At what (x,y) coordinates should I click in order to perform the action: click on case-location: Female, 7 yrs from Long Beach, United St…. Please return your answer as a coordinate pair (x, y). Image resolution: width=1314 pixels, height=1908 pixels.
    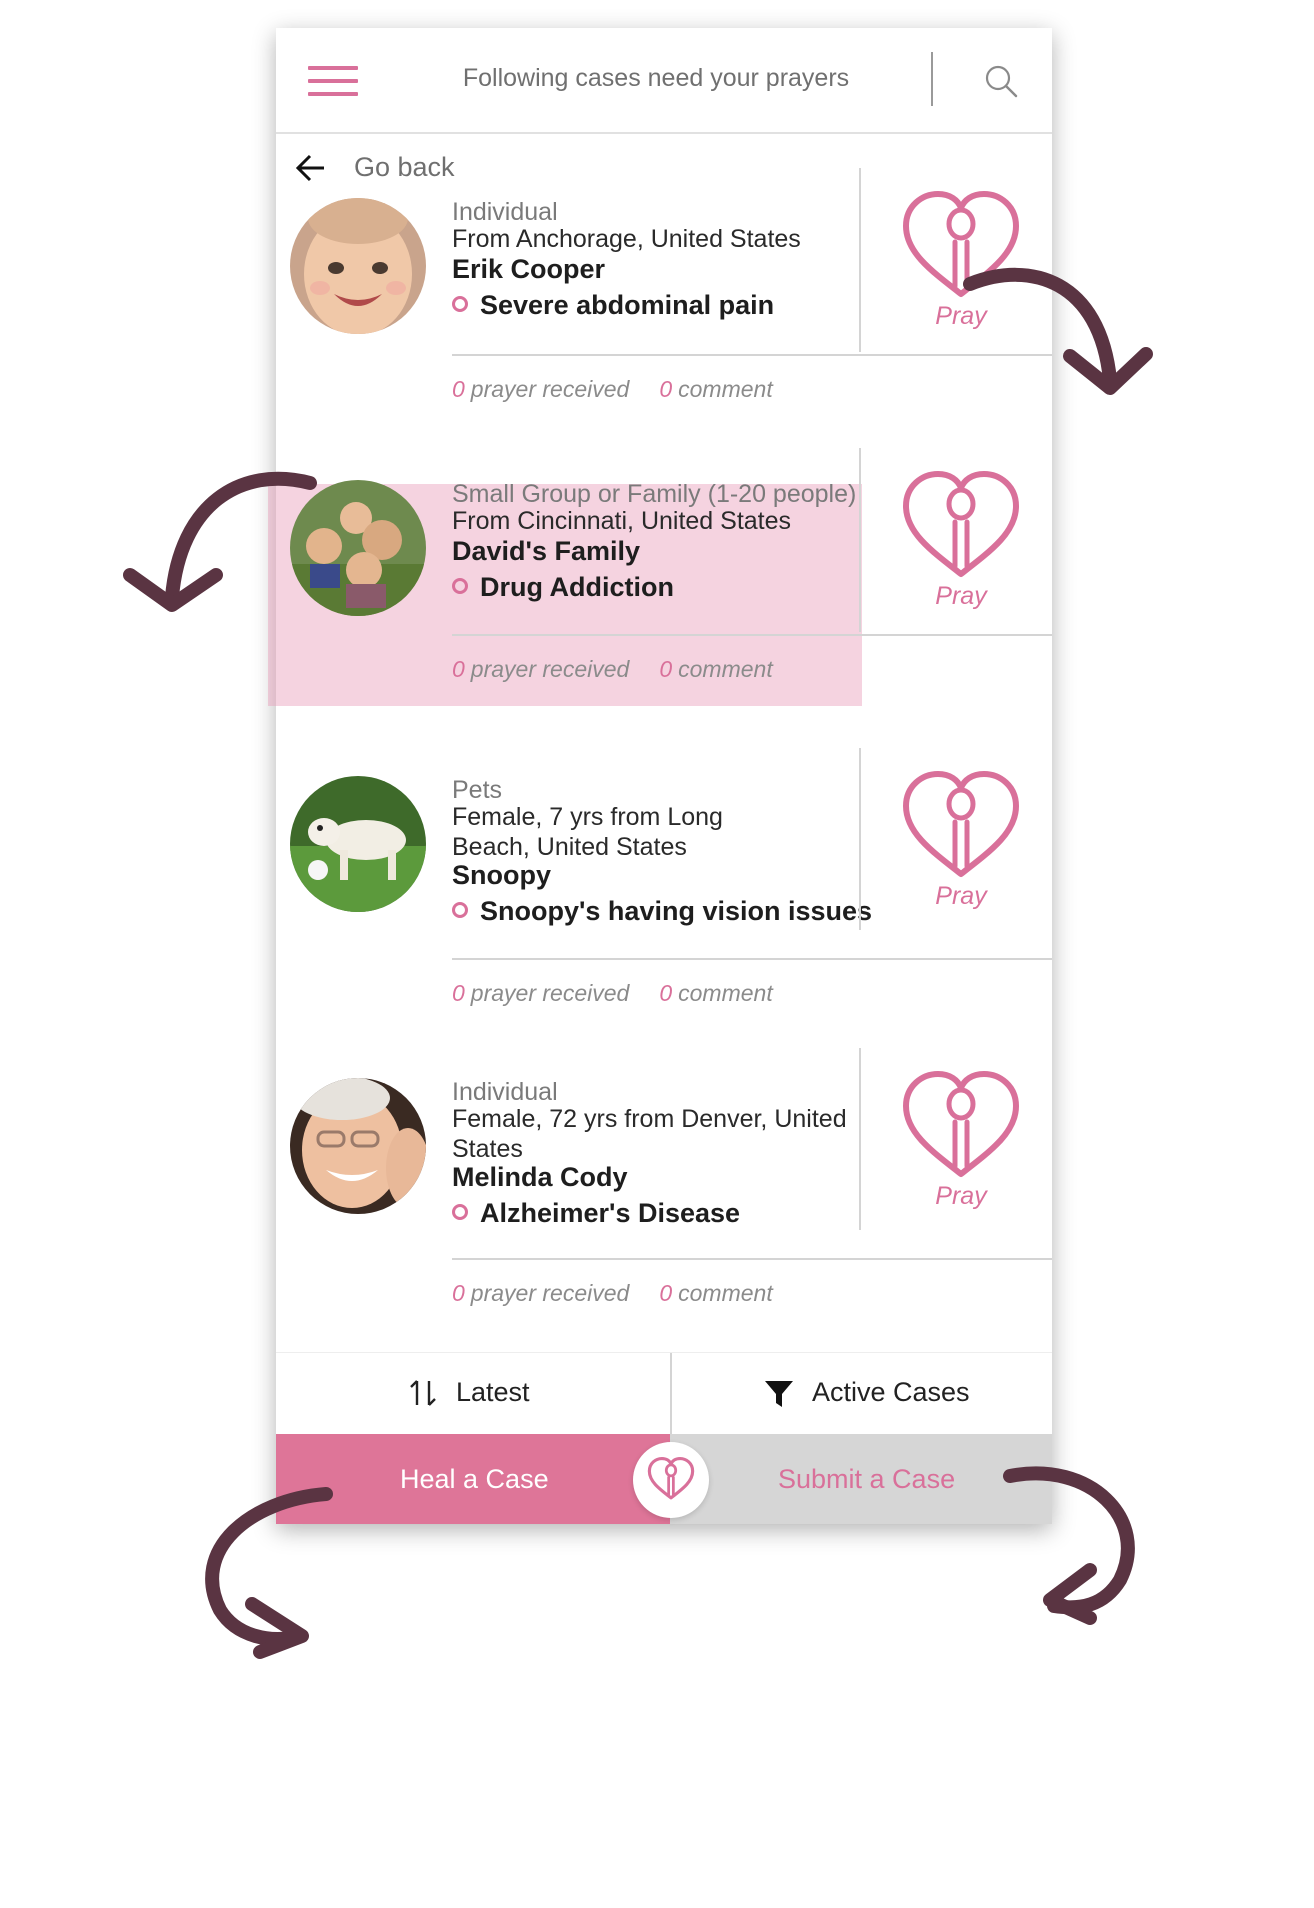
    Looking at the image, I should click on (587, 832).